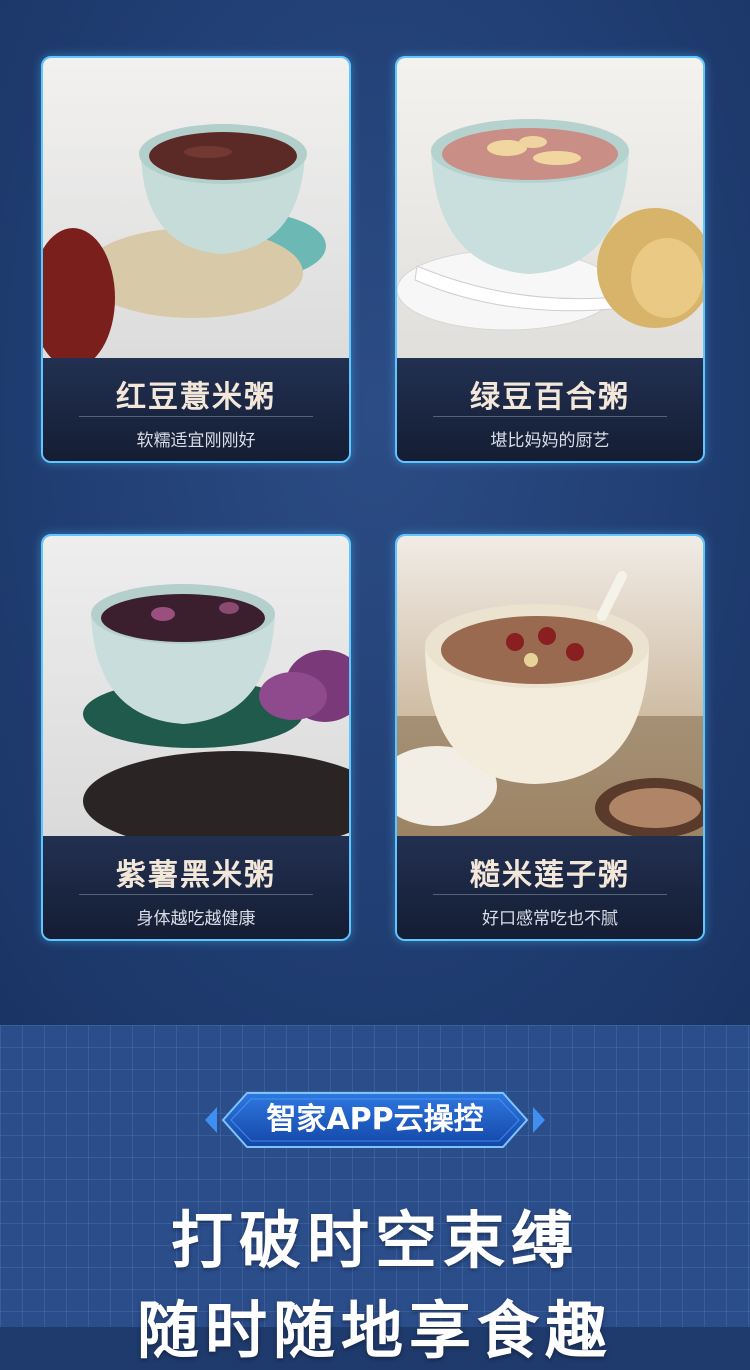  What do you see at coordinates (196, 397) in the screenshot?
I see `product-title: 红豆薏米粥` at bounding box center [196, 397].